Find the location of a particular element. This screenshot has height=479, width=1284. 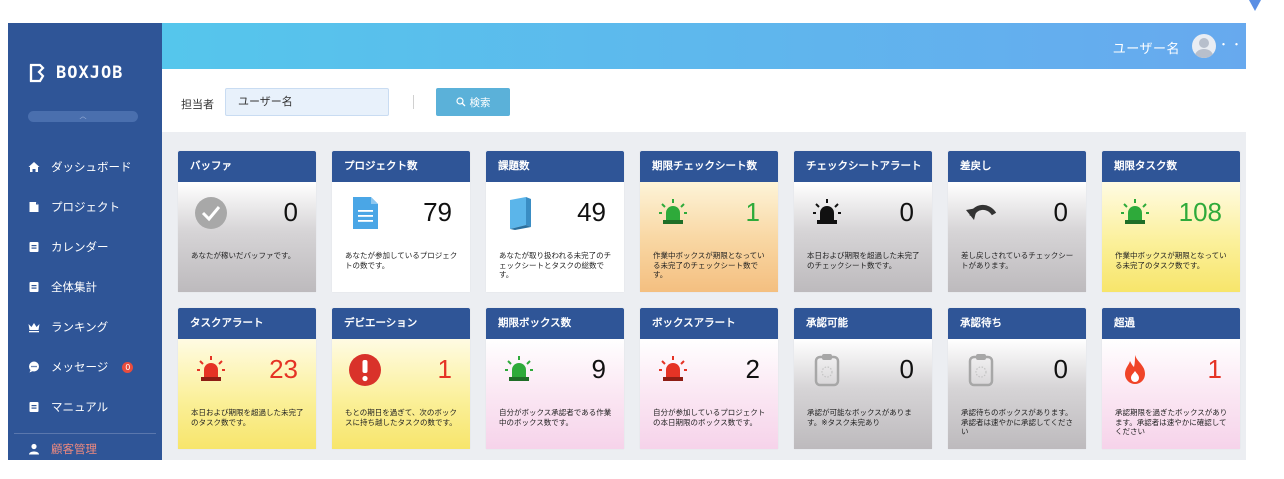

clipboard-icon is located at coordinates (981, 370).